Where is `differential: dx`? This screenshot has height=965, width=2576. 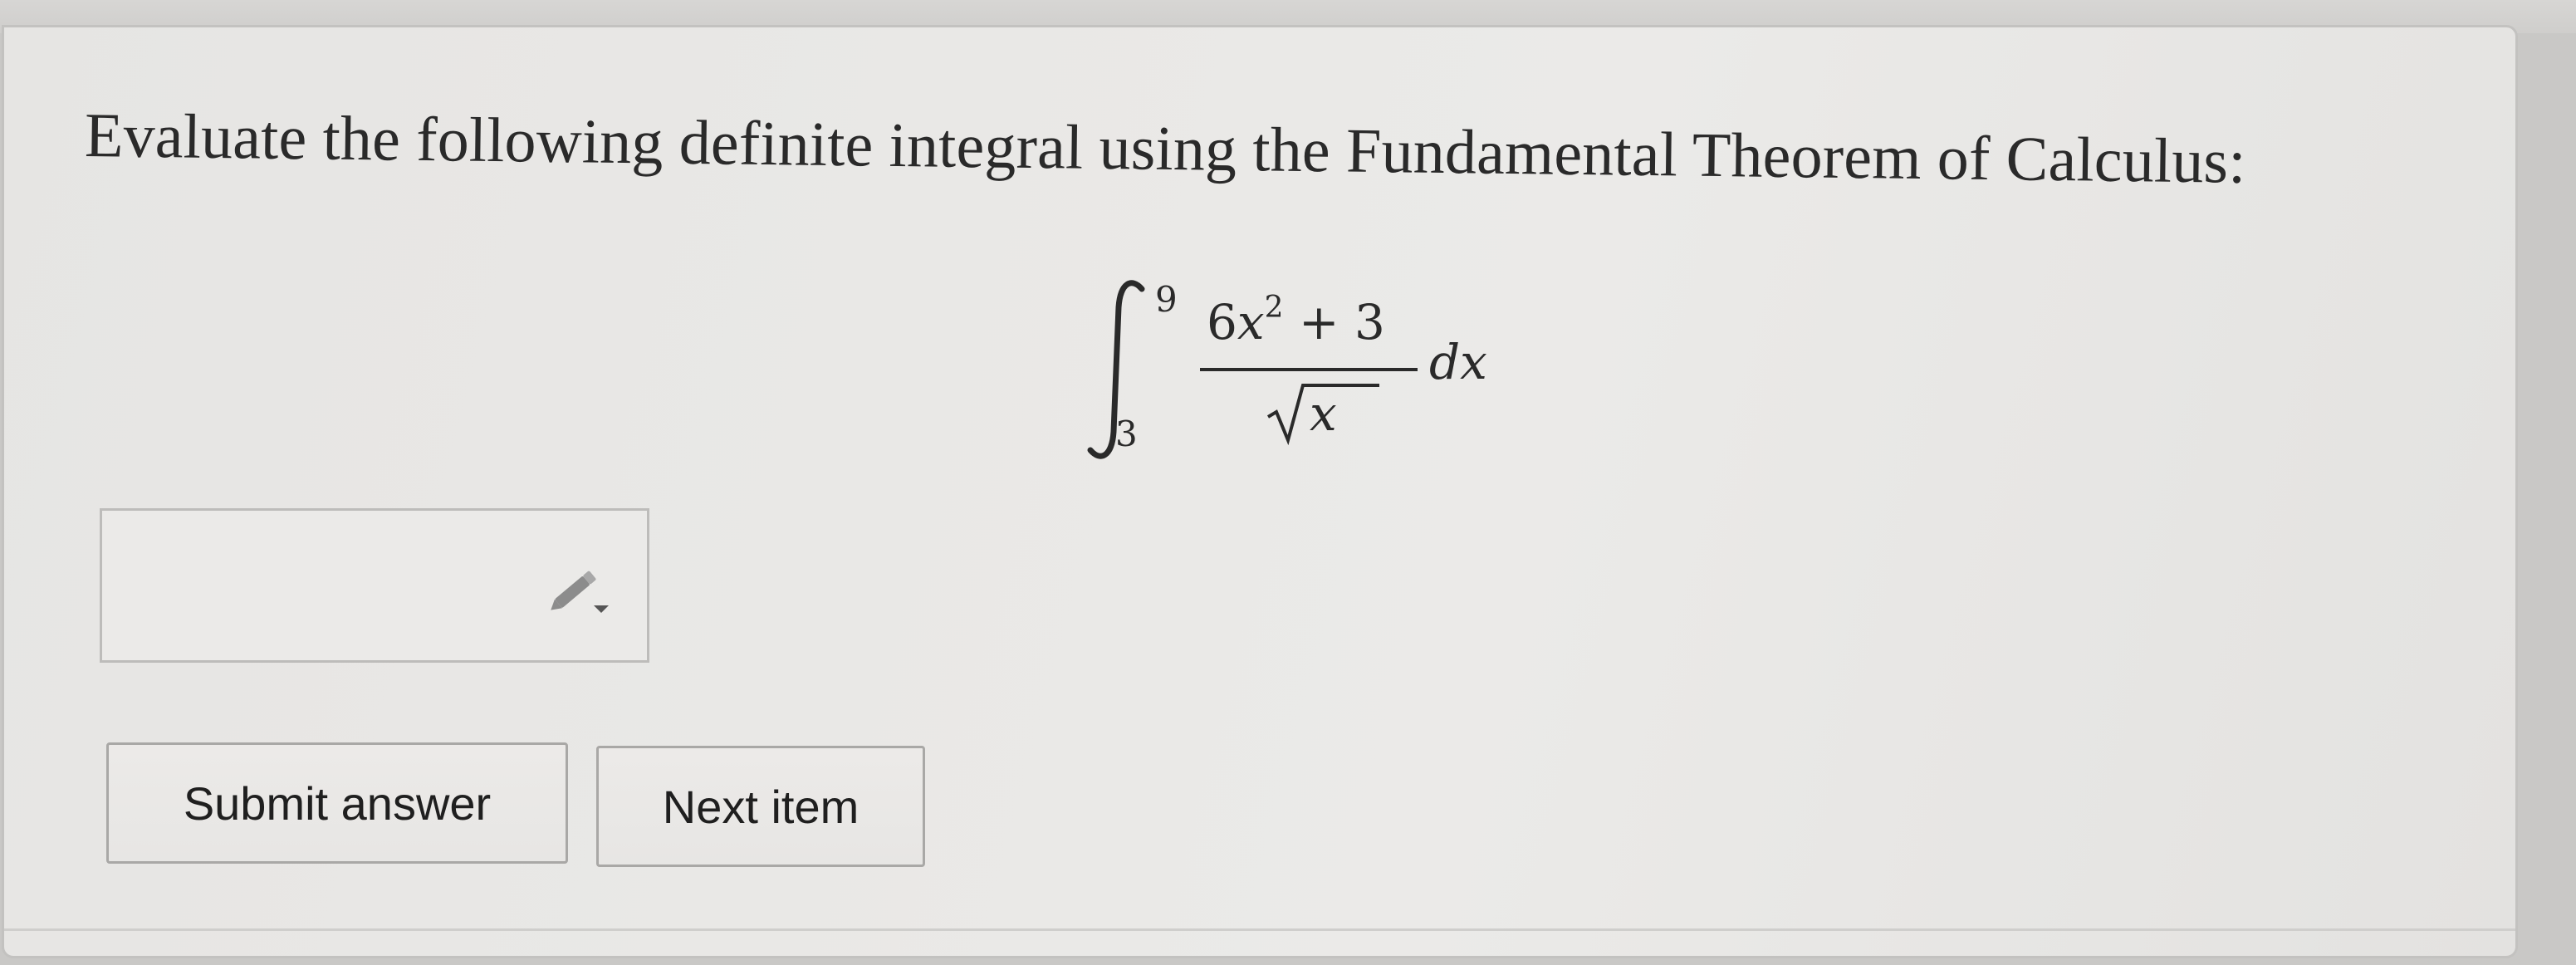
differential: dx is located at coordinates (1458, 362).